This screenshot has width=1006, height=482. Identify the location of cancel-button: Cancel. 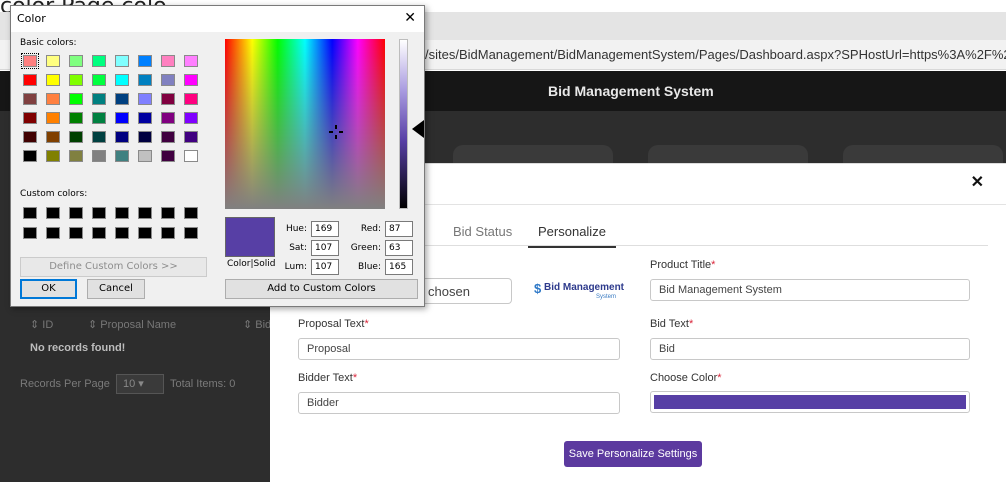
(116, 289).